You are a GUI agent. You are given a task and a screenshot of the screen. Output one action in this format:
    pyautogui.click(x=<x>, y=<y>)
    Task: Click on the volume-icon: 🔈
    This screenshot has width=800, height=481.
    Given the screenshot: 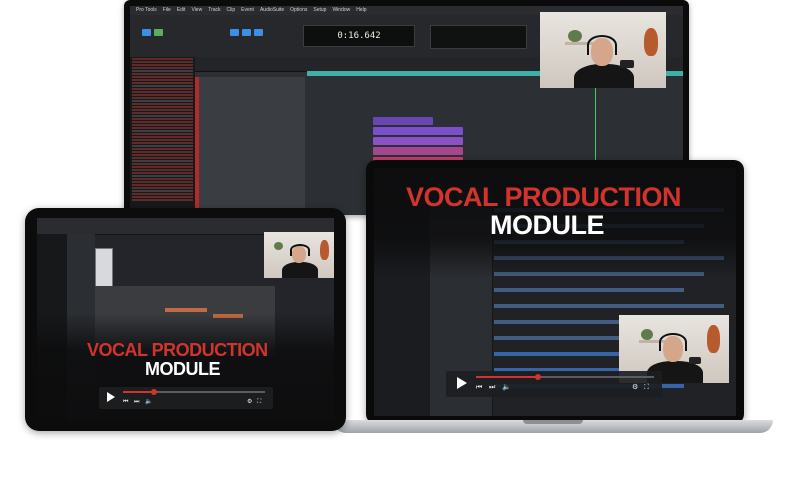 What is the action you would take?
    pyautogui.click(x=149, y=402)
    